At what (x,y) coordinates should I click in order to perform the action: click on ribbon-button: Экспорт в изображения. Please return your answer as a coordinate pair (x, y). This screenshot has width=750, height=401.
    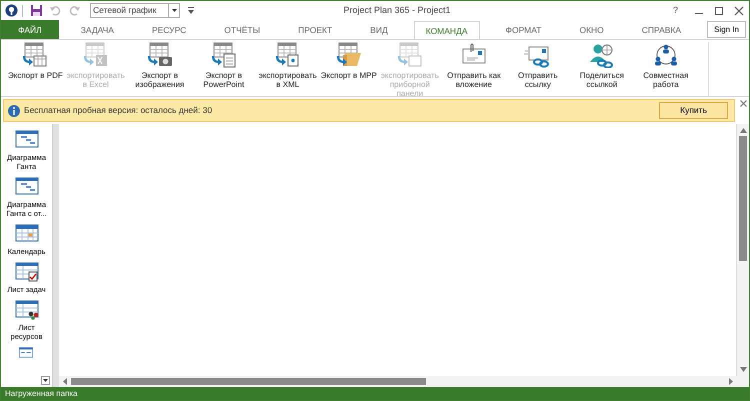
    Looking at the image, I should click on (160, 66).